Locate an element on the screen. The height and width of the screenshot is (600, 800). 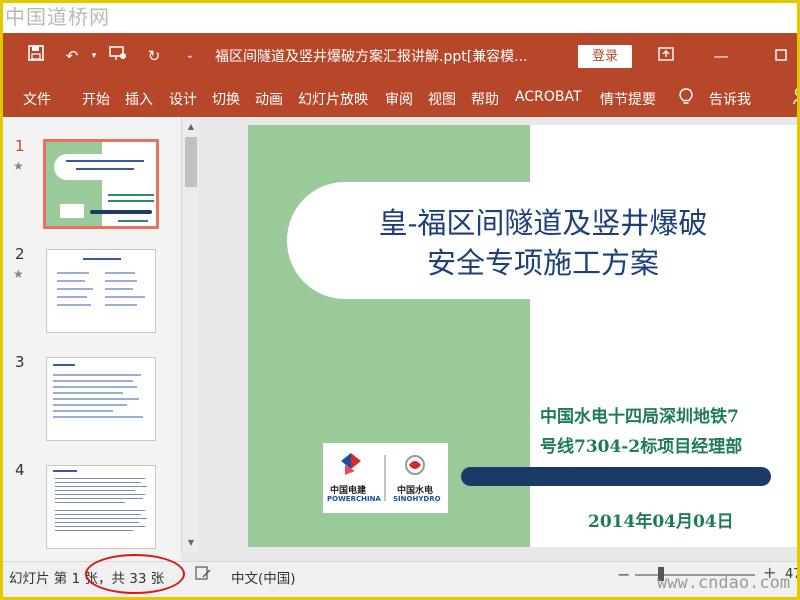
lightbulb-icon is located at coordinates (686, 99).